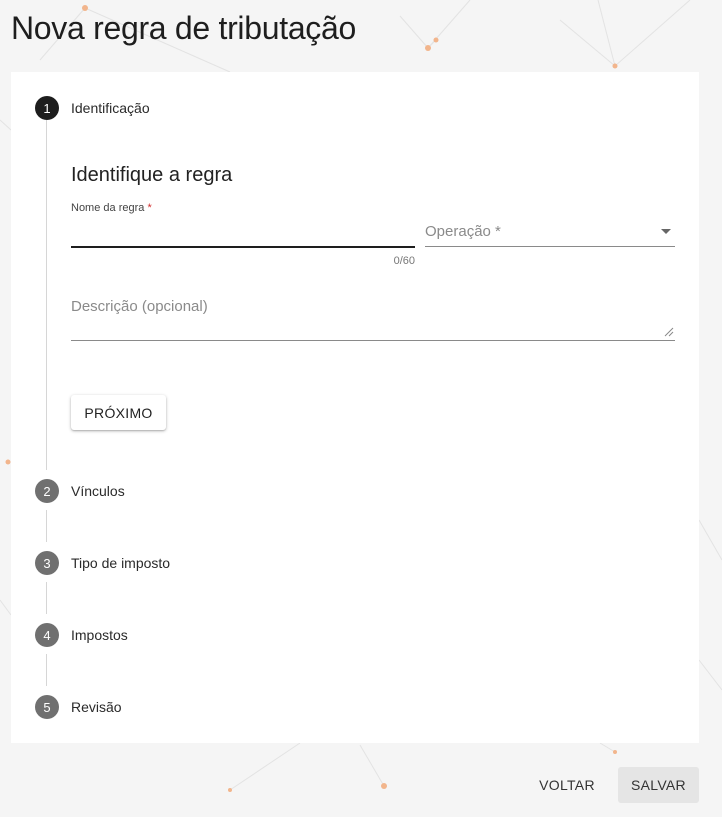  Describe the element at coordinates (152, 175) in the screenshot. I see `section-title: Identifique a regra` at that location.